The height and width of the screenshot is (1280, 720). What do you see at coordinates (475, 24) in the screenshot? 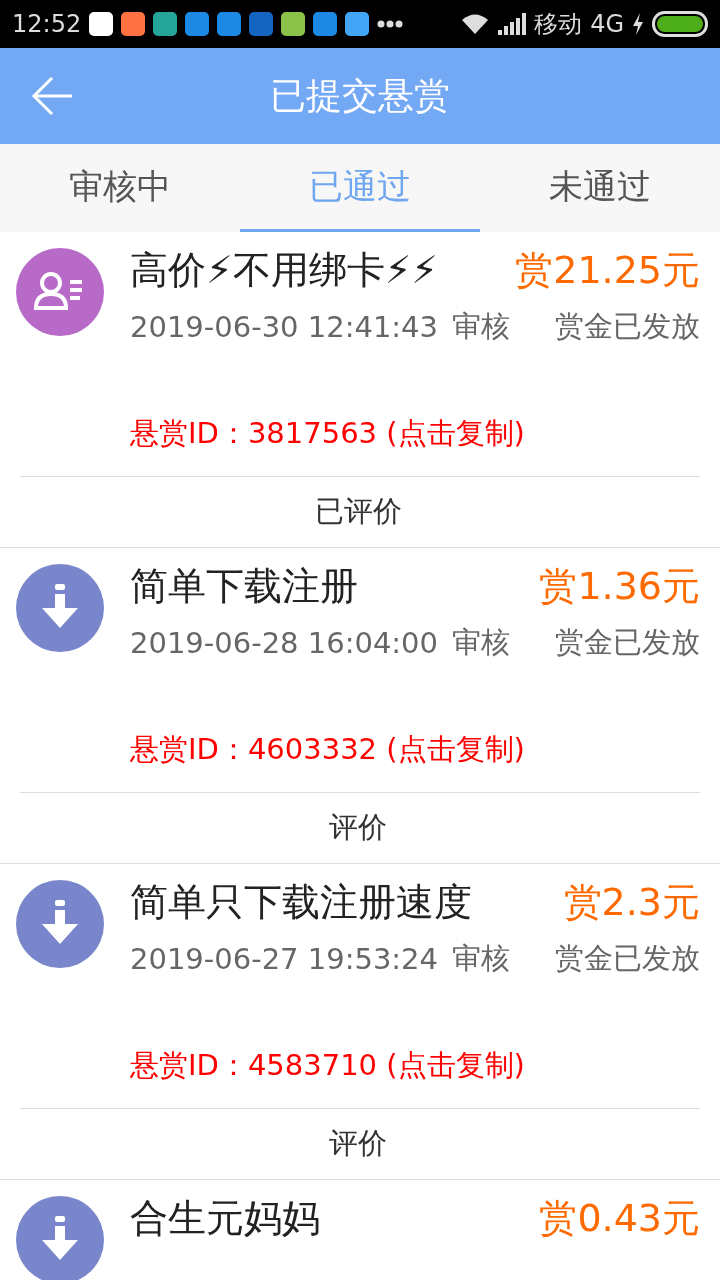
I see `wifi-icon` at bounding box center [475, 24].